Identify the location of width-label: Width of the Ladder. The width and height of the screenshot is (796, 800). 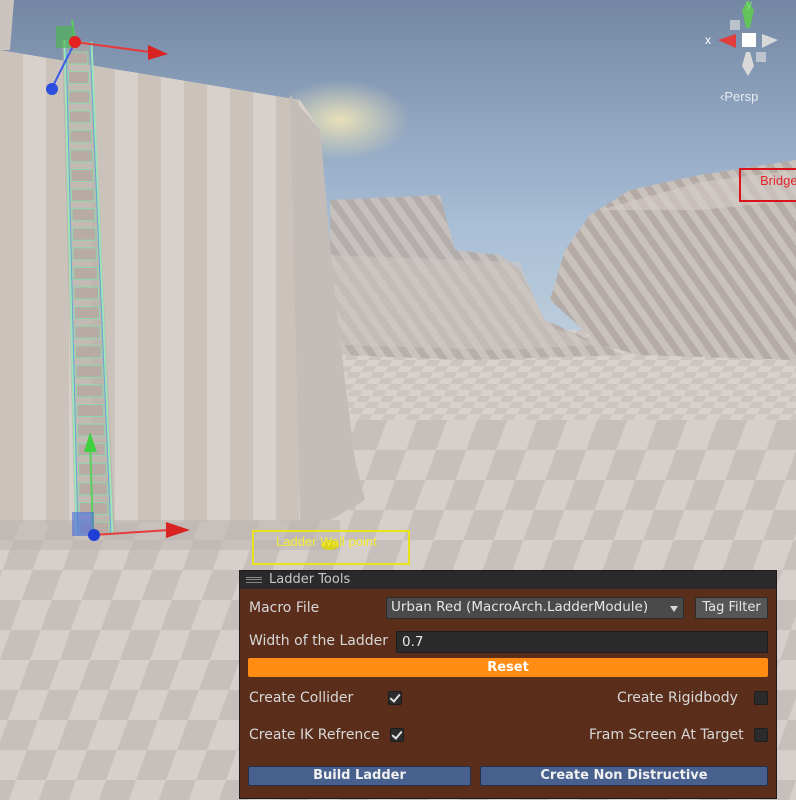
(319, 641).